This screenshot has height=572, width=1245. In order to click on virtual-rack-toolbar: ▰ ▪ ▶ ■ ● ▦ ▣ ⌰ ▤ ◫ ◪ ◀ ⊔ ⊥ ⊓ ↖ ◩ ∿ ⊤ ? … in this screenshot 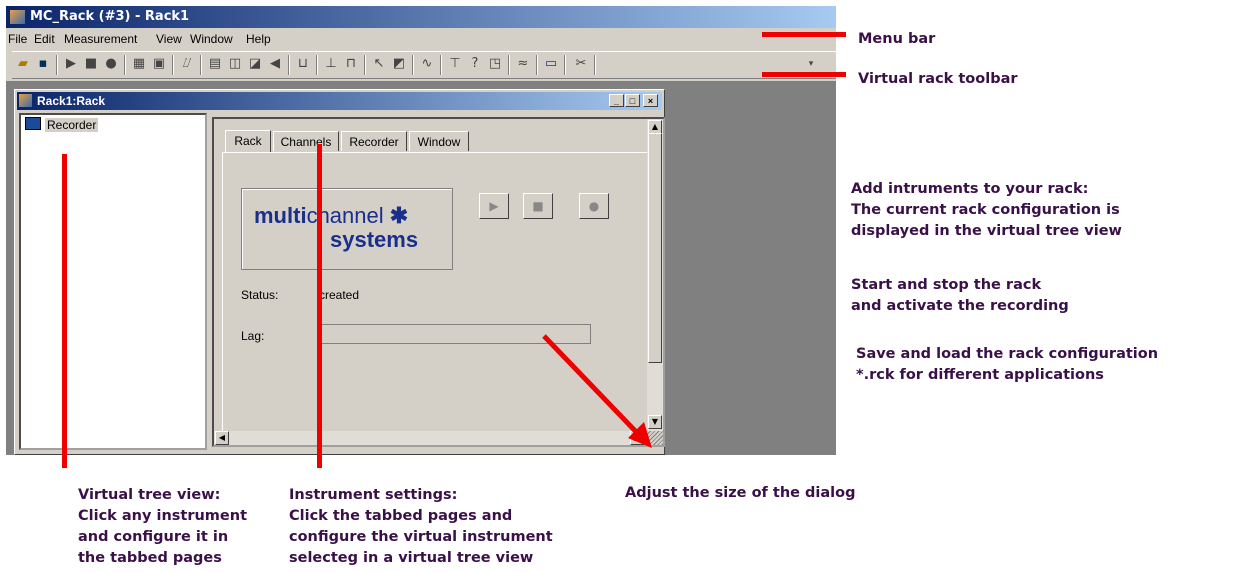, I will do `click(424, 65)`.